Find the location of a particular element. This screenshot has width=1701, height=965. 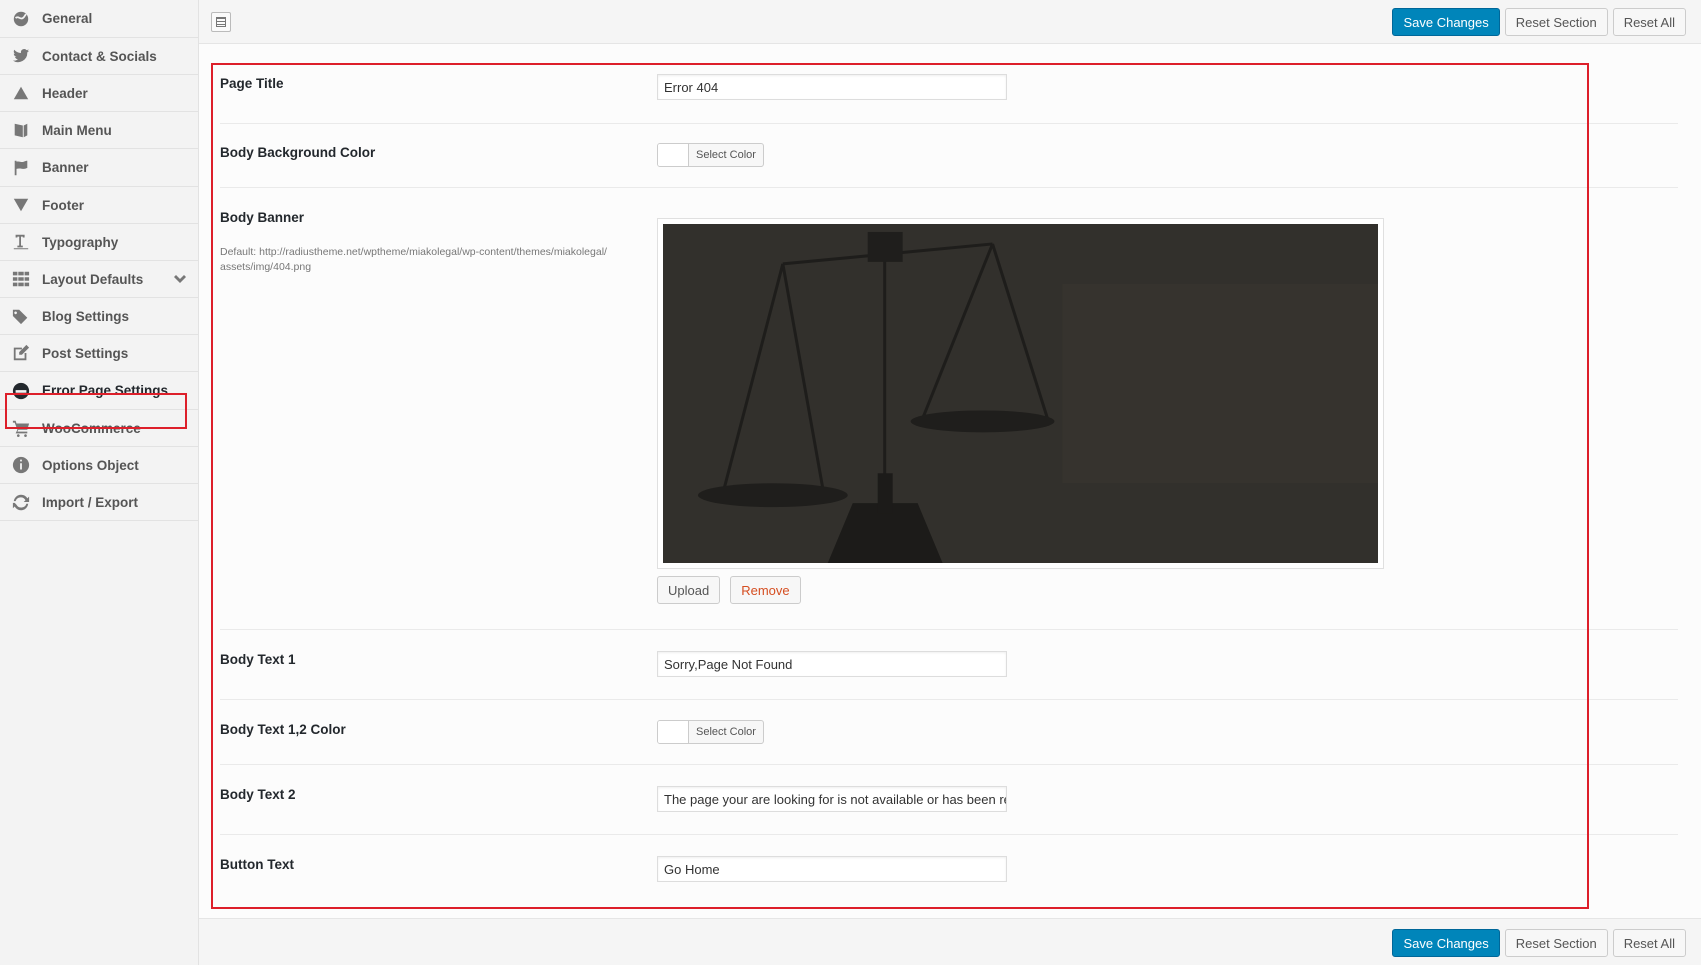

sidebar-item-label: Error Page Settings is located at coordinates (105, 390).